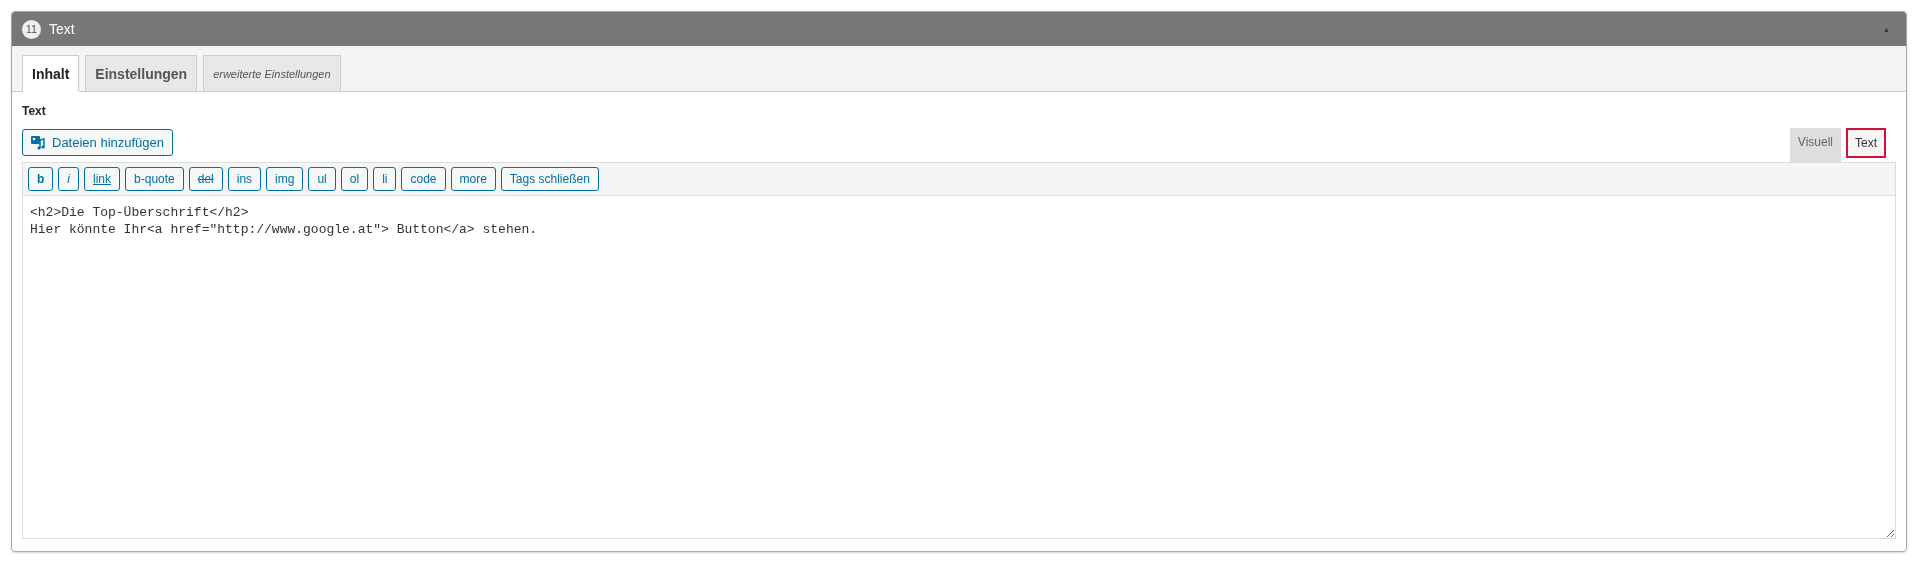 Image resolution: width=1920 pixels, height=561 pixels. What do you see at coordinates (549, 179) in the screenshot?
I see `toolbar-button: Tags schließen` at bounding box center [549, 179].